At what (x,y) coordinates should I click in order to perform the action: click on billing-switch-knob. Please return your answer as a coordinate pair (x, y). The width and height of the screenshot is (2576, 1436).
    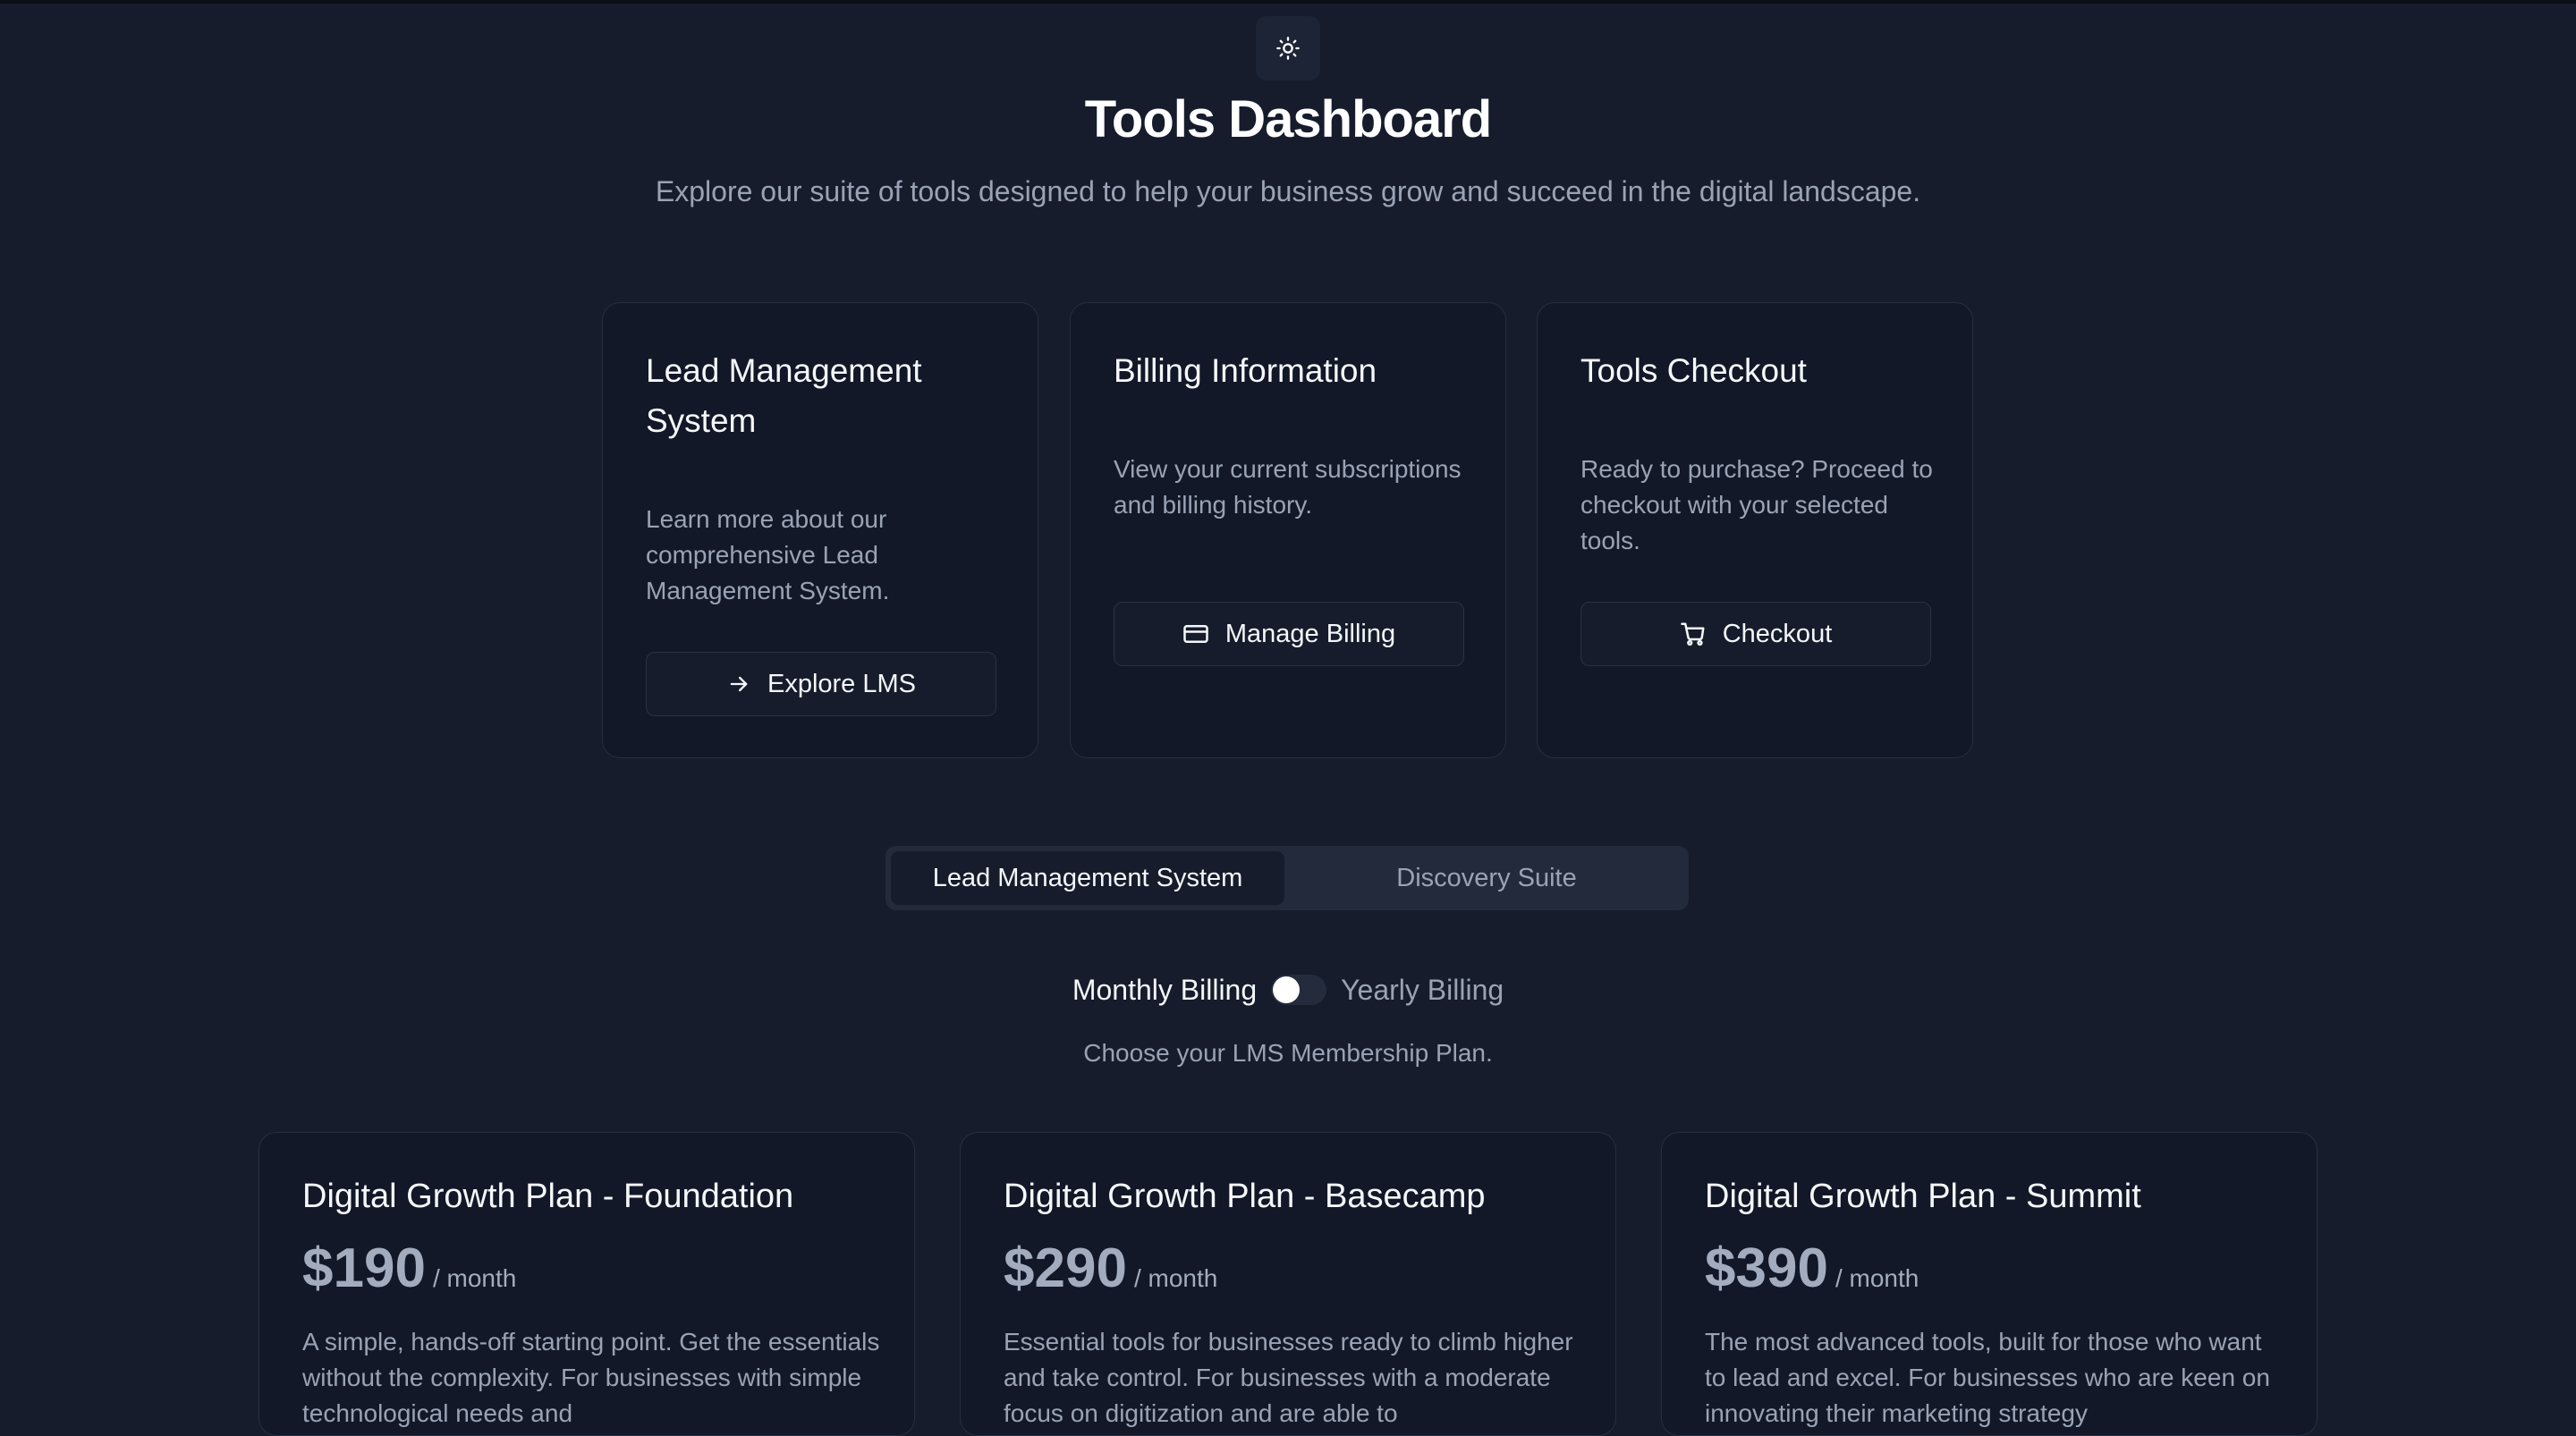
    Looking at the image, I should click on (1287, 989).